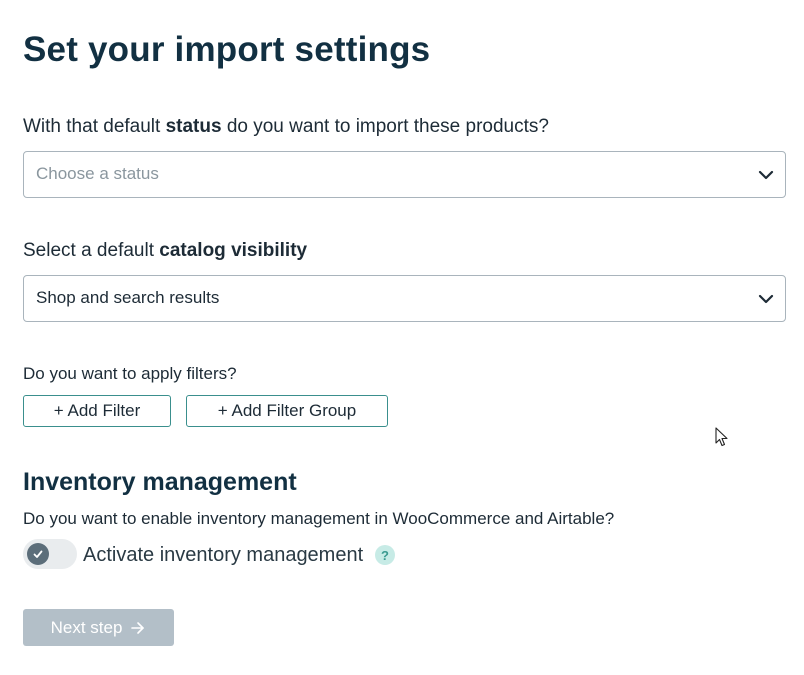 Image resolution: width=804 pixels, height=675 pixels. I want to click on status-select: Choose a status, so click(404, 174).